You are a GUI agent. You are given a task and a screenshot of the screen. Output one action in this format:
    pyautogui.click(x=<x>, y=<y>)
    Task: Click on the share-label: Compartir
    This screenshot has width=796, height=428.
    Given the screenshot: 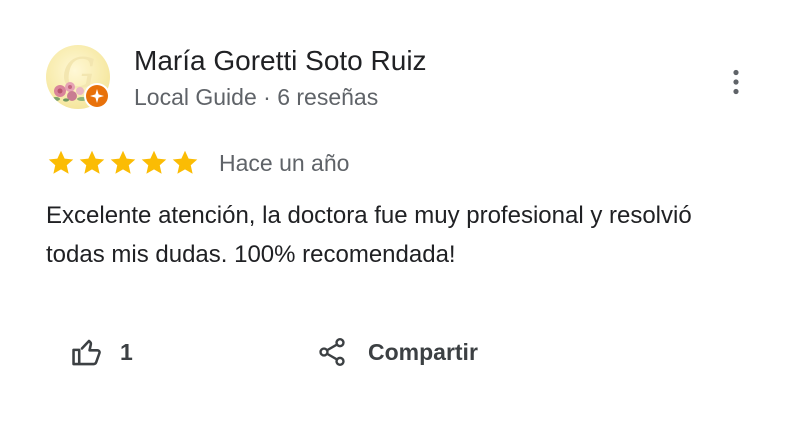 What is the action you would take?
    pyautogui.click(x=423, y=351)
    